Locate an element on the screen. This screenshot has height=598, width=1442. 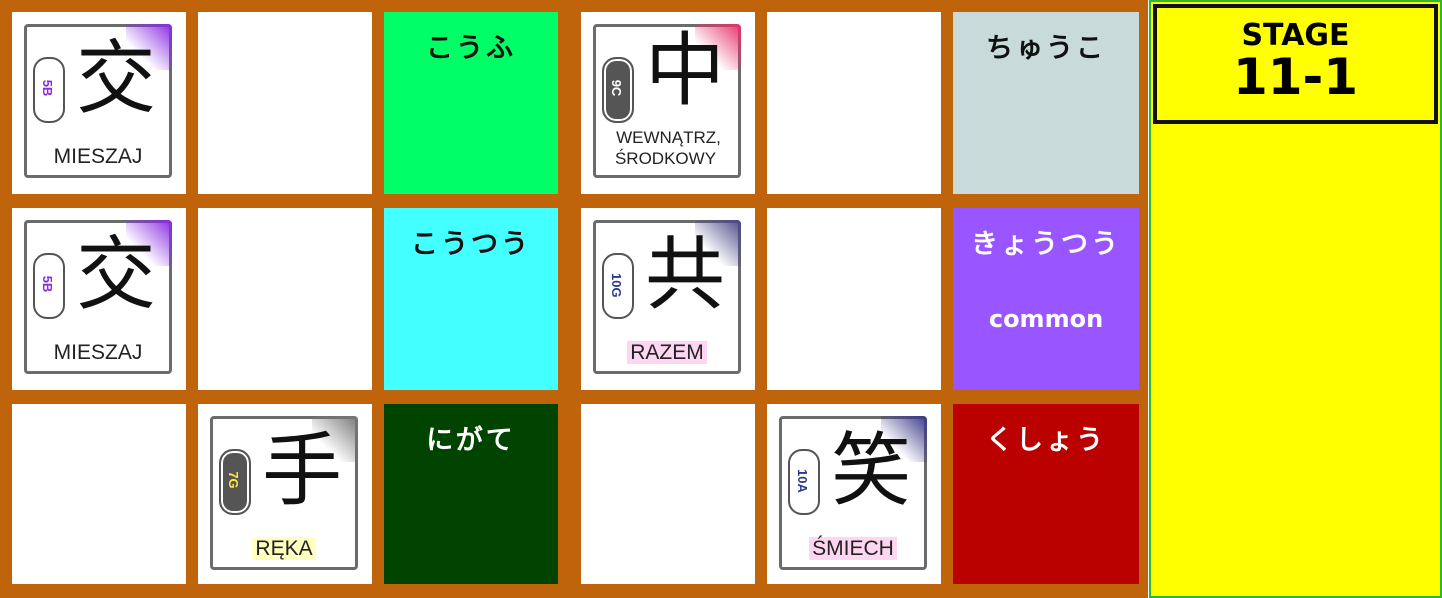
kanji-character: 手 is located at coordinates (302, 470).